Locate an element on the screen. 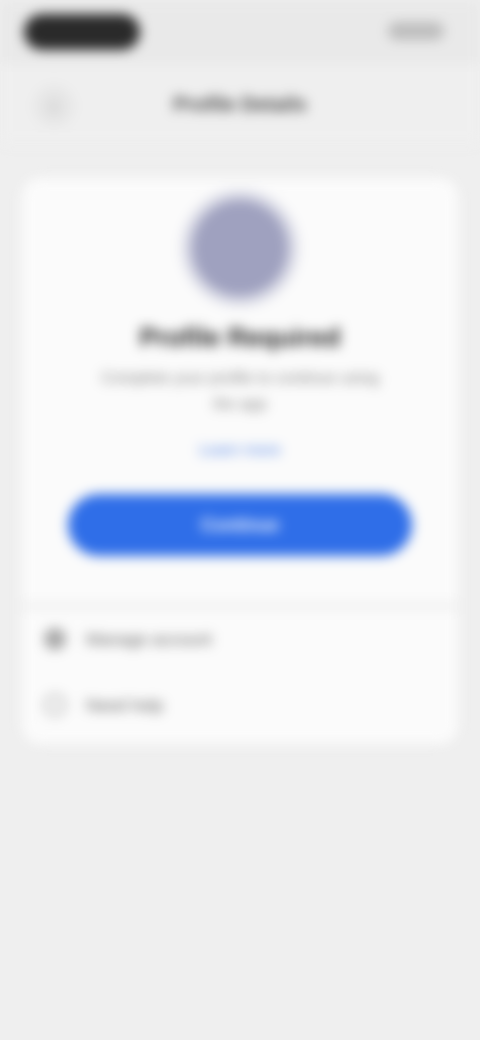 Image resolution: width=480 pixels, height=1040 pixels. avatar is located at coordinates (240, 248).